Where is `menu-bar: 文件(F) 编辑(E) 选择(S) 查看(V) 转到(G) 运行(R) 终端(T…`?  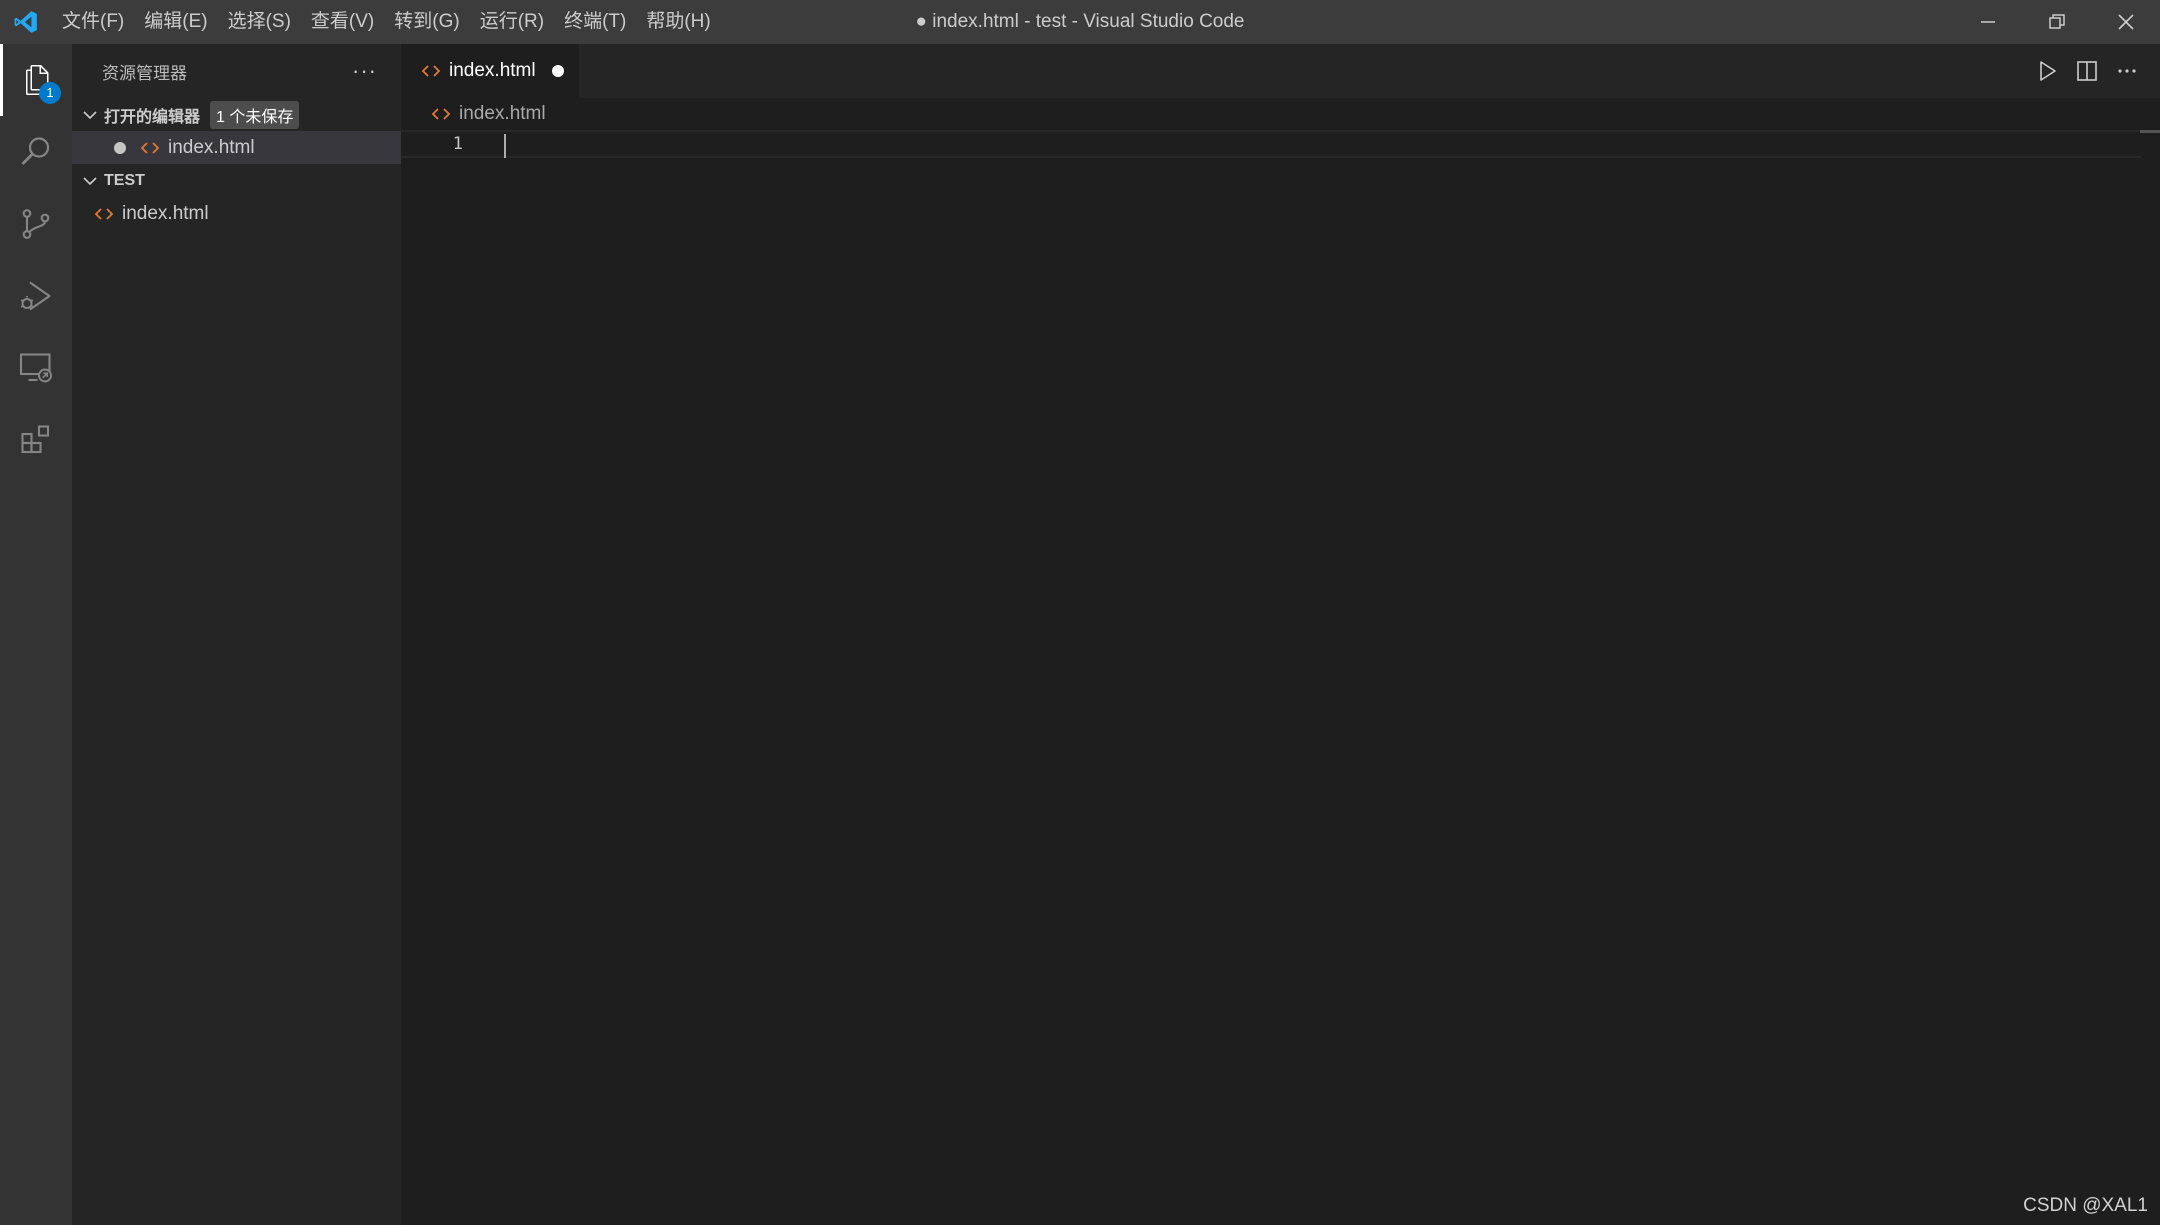
menu-bar: 文件(F) 编辑(E) 选择(S) 查看(V) 转到(G) 运行(R) 终端(T… is located at coordinates (386, 22).